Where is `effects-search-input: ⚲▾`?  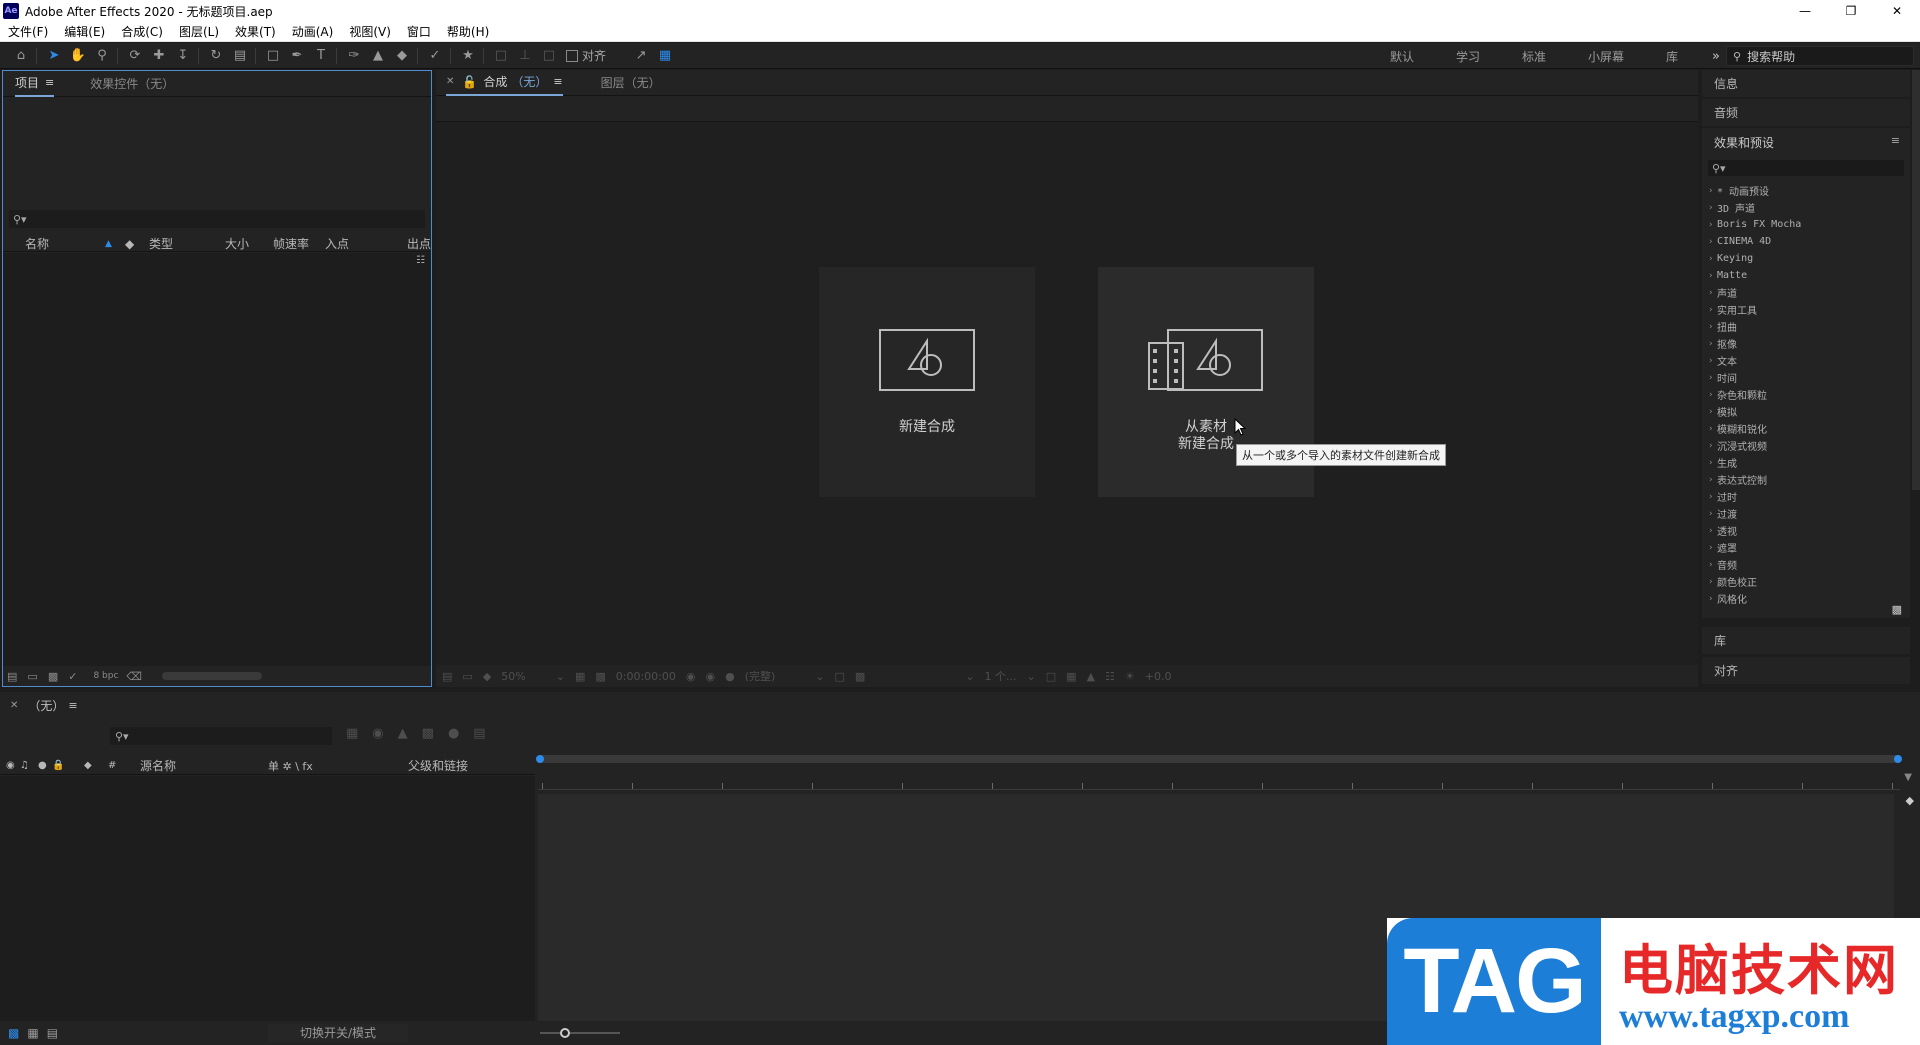
effects-search-input: ⚲▾ is located at coordinates (1806, 168).